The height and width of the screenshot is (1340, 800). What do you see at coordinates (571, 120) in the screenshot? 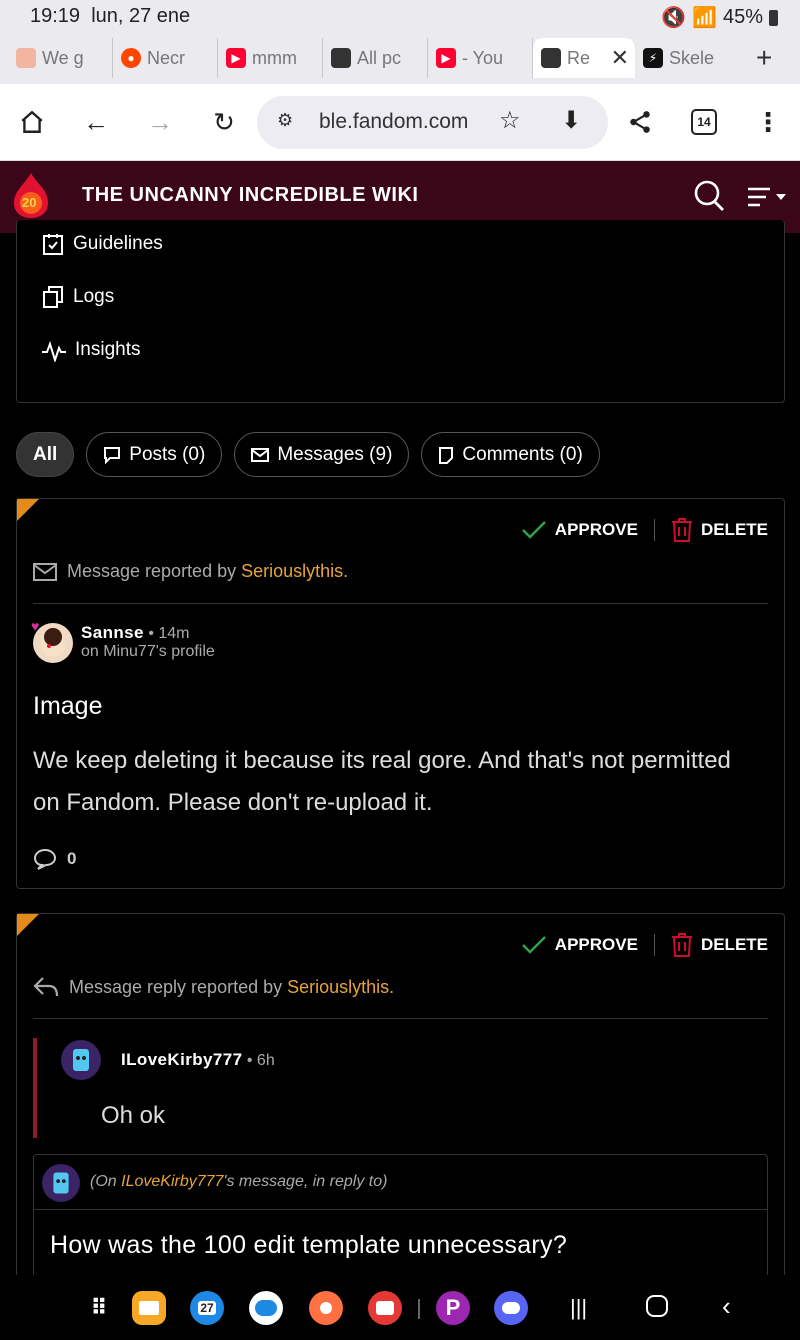
I see `download-icon: ⬇` at bounding box center [571, 120].